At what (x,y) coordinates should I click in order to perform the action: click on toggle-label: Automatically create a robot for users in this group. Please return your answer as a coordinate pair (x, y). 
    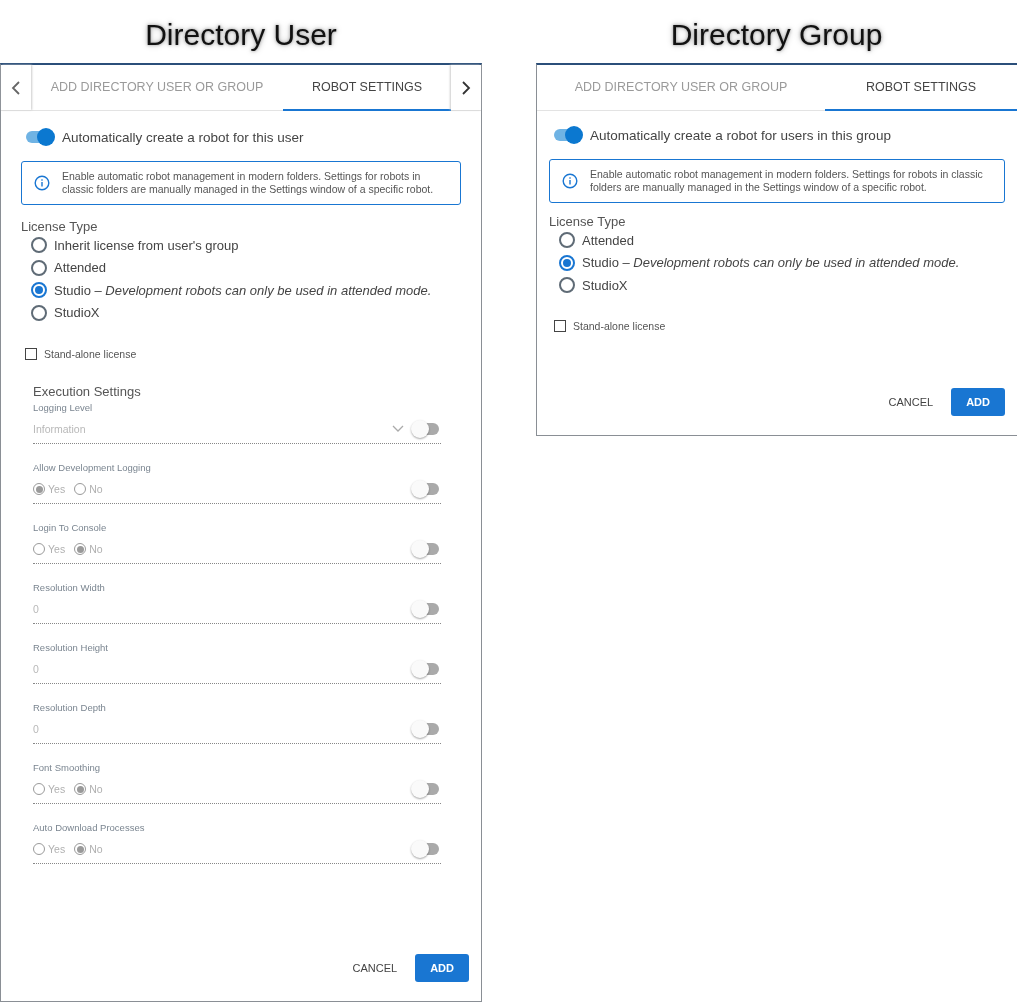
    Looking at the image, I should click on (740, 135).